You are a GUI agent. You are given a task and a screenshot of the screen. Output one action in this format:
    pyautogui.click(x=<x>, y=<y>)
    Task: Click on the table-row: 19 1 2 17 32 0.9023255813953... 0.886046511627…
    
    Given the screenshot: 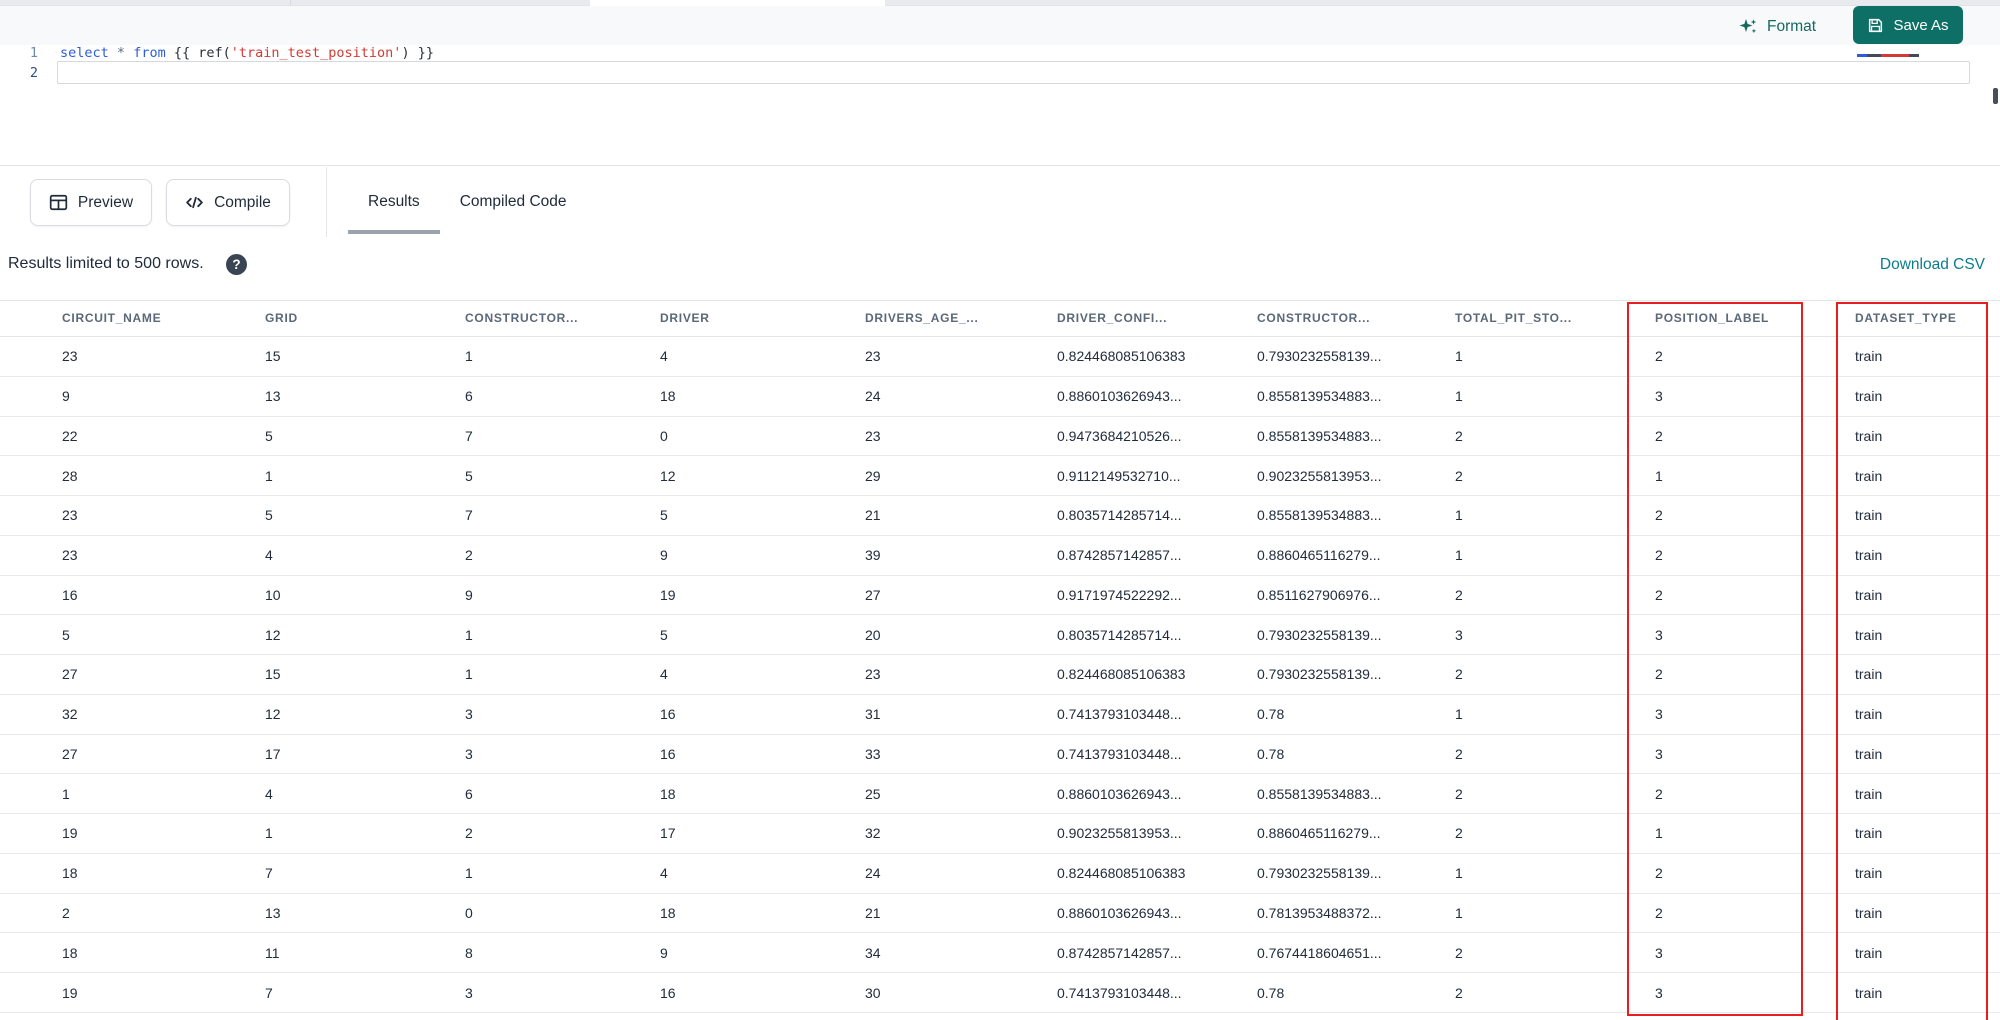 What is the action you would take?
    pyautogui.click(x=1000, y=834)
    